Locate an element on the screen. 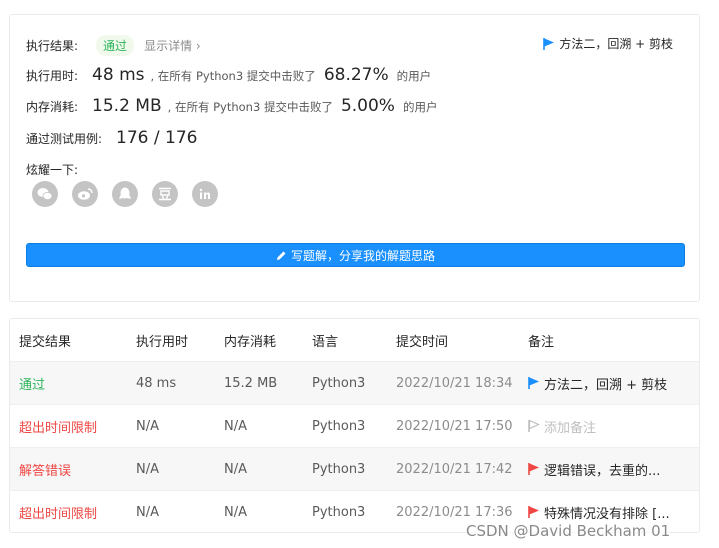 This screenshot has height=548, width=719. tests-row: 通过测试用例: 176 / 176 is located at coordinates (114, 138).